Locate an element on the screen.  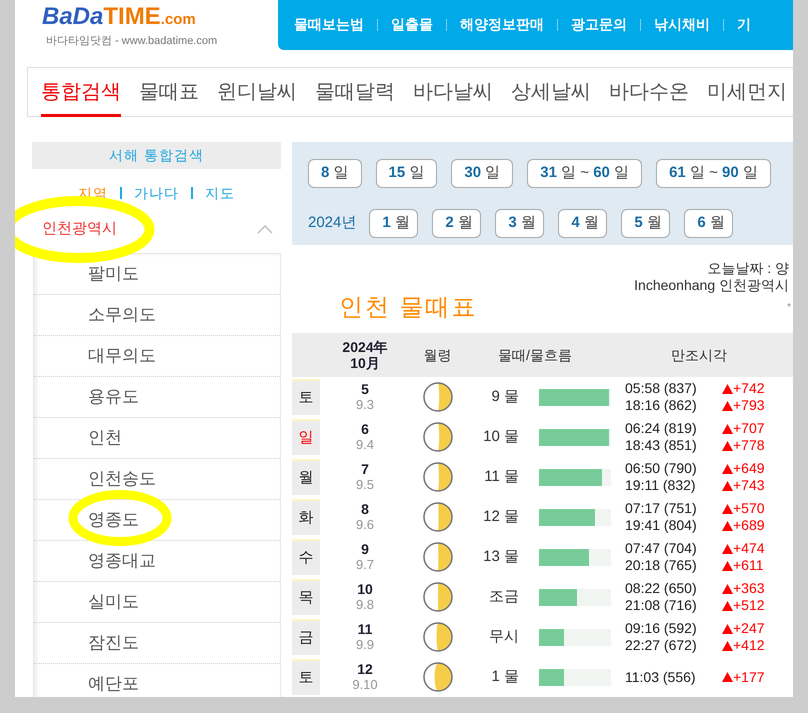
tide-difference: +177 is located at coordinates (749, 677).